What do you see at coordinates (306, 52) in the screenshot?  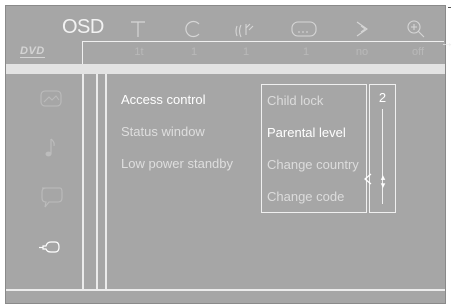 I see `subtitle-status: 1` at bounding box center [306, 52].